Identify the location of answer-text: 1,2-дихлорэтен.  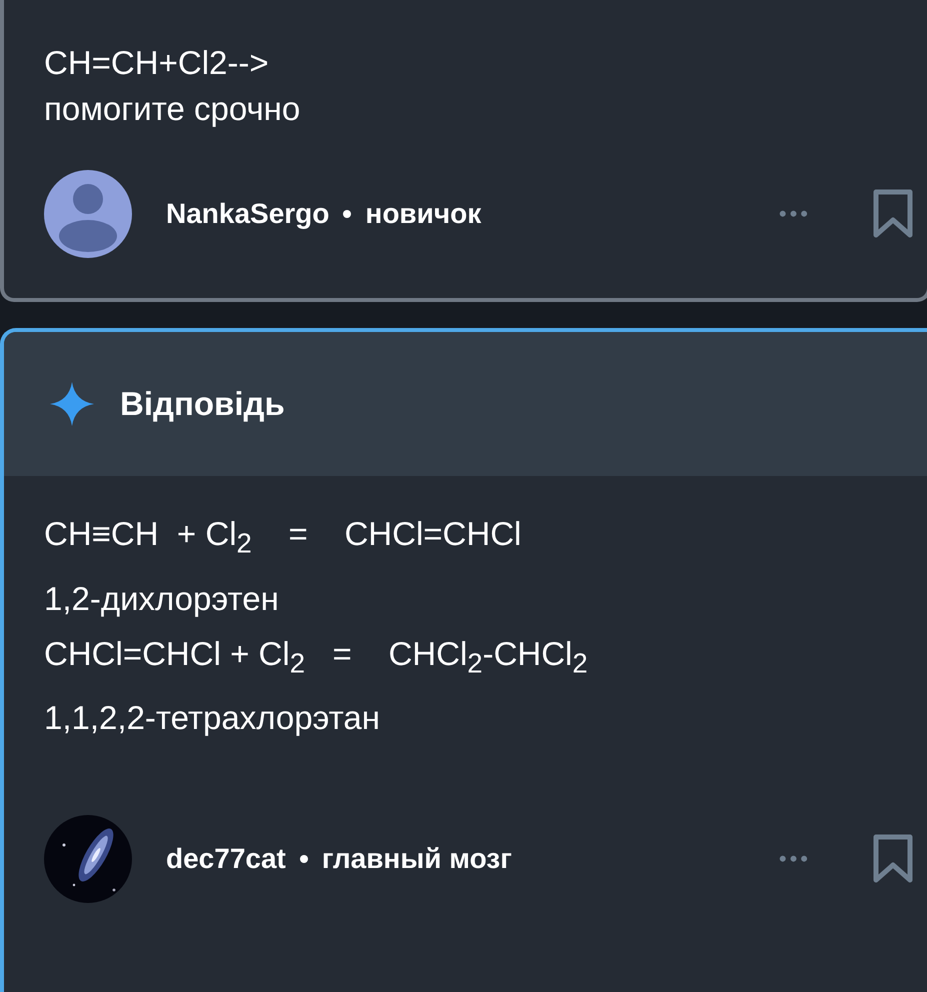
(162, 598).